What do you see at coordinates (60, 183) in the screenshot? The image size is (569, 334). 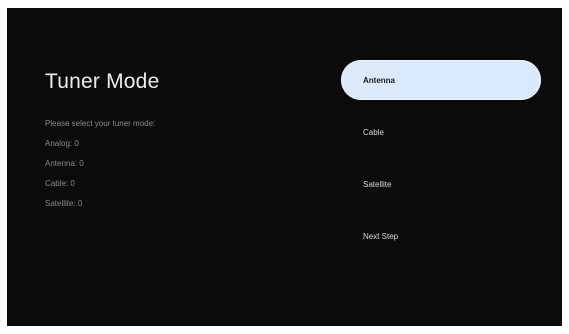 I see `cable-count: Cable: 0` at bounding box center [60, 183].